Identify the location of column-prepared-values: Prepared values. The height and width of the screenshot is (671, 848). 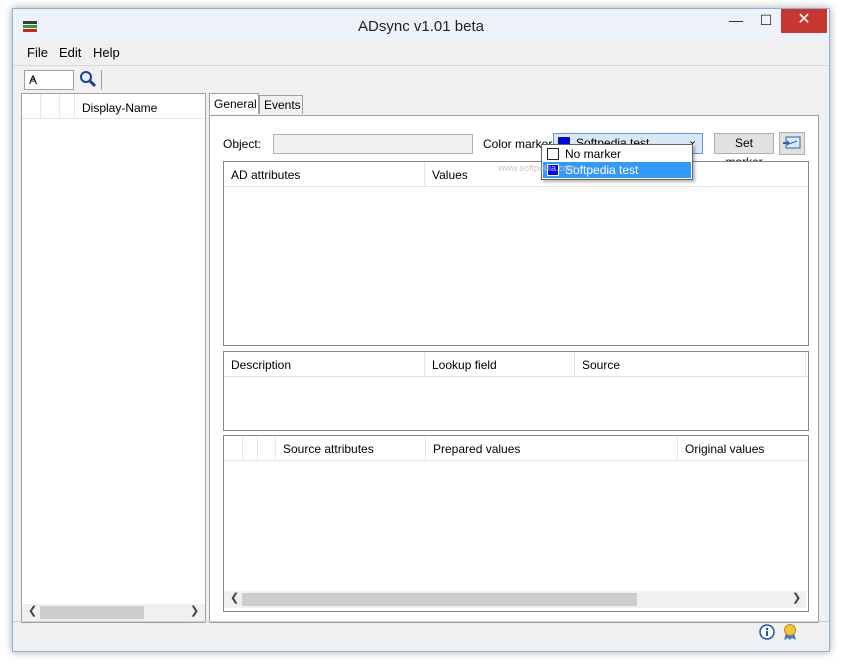
(552, 448).